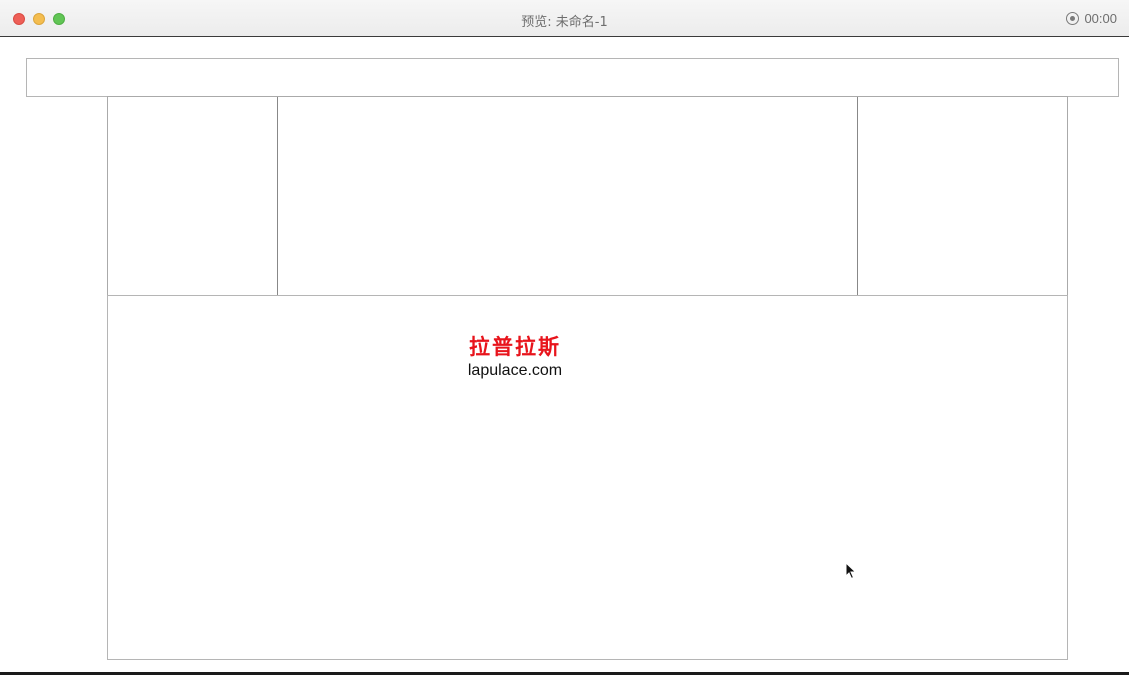 Image resolution: width=1129 pixels, height=675 pixels. What do you see at coordinates (515, 346) in the screenshot?
I see `watermark-chinese-text: 拉普拉斯` at bounding box center [515, 346].